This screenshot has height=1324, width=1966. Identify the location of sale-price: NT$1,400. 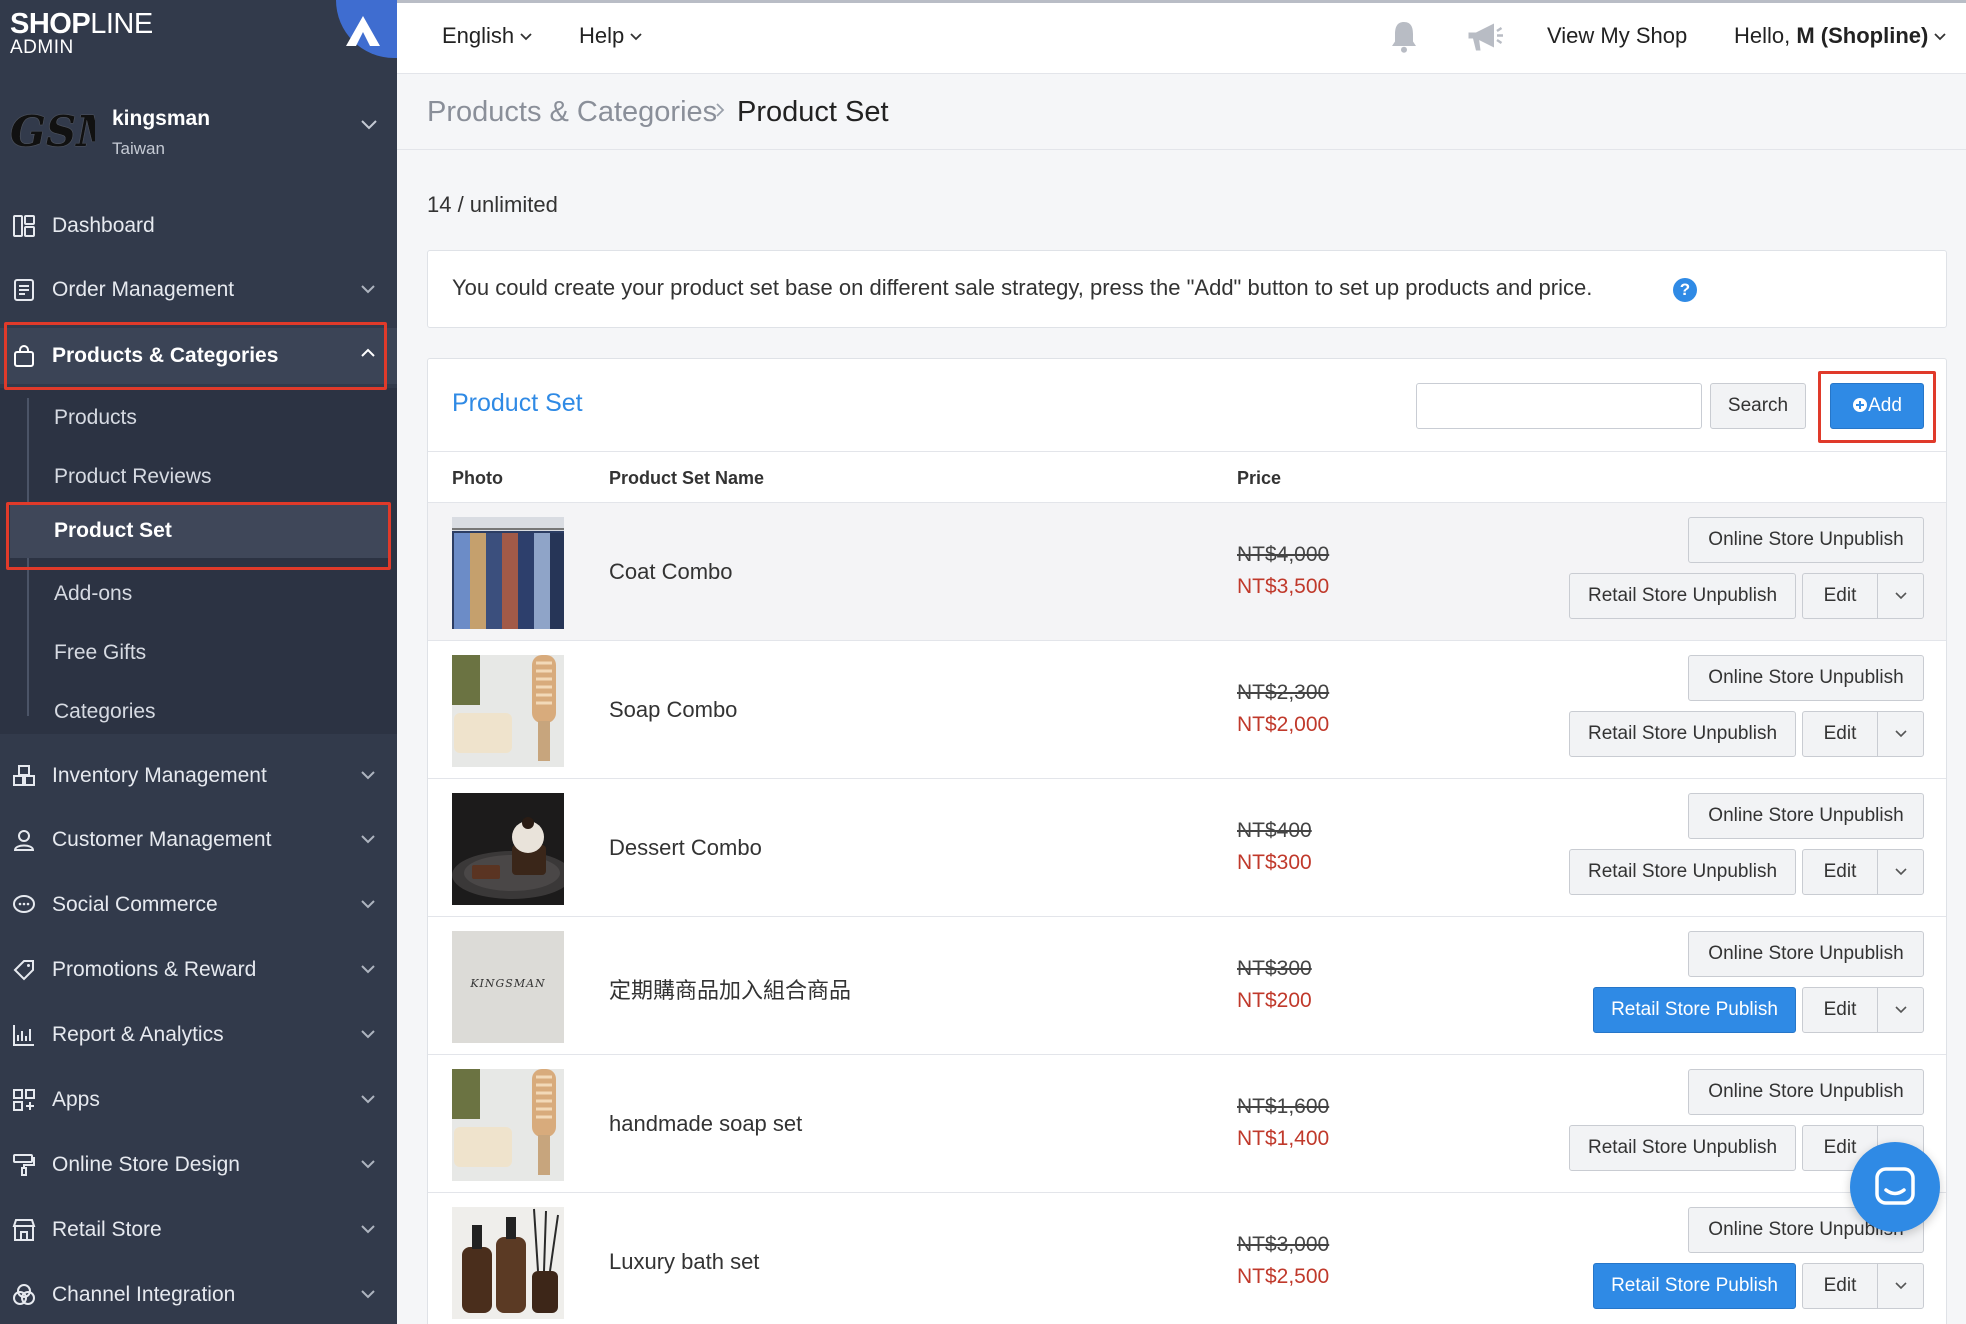
(1283, 1138).